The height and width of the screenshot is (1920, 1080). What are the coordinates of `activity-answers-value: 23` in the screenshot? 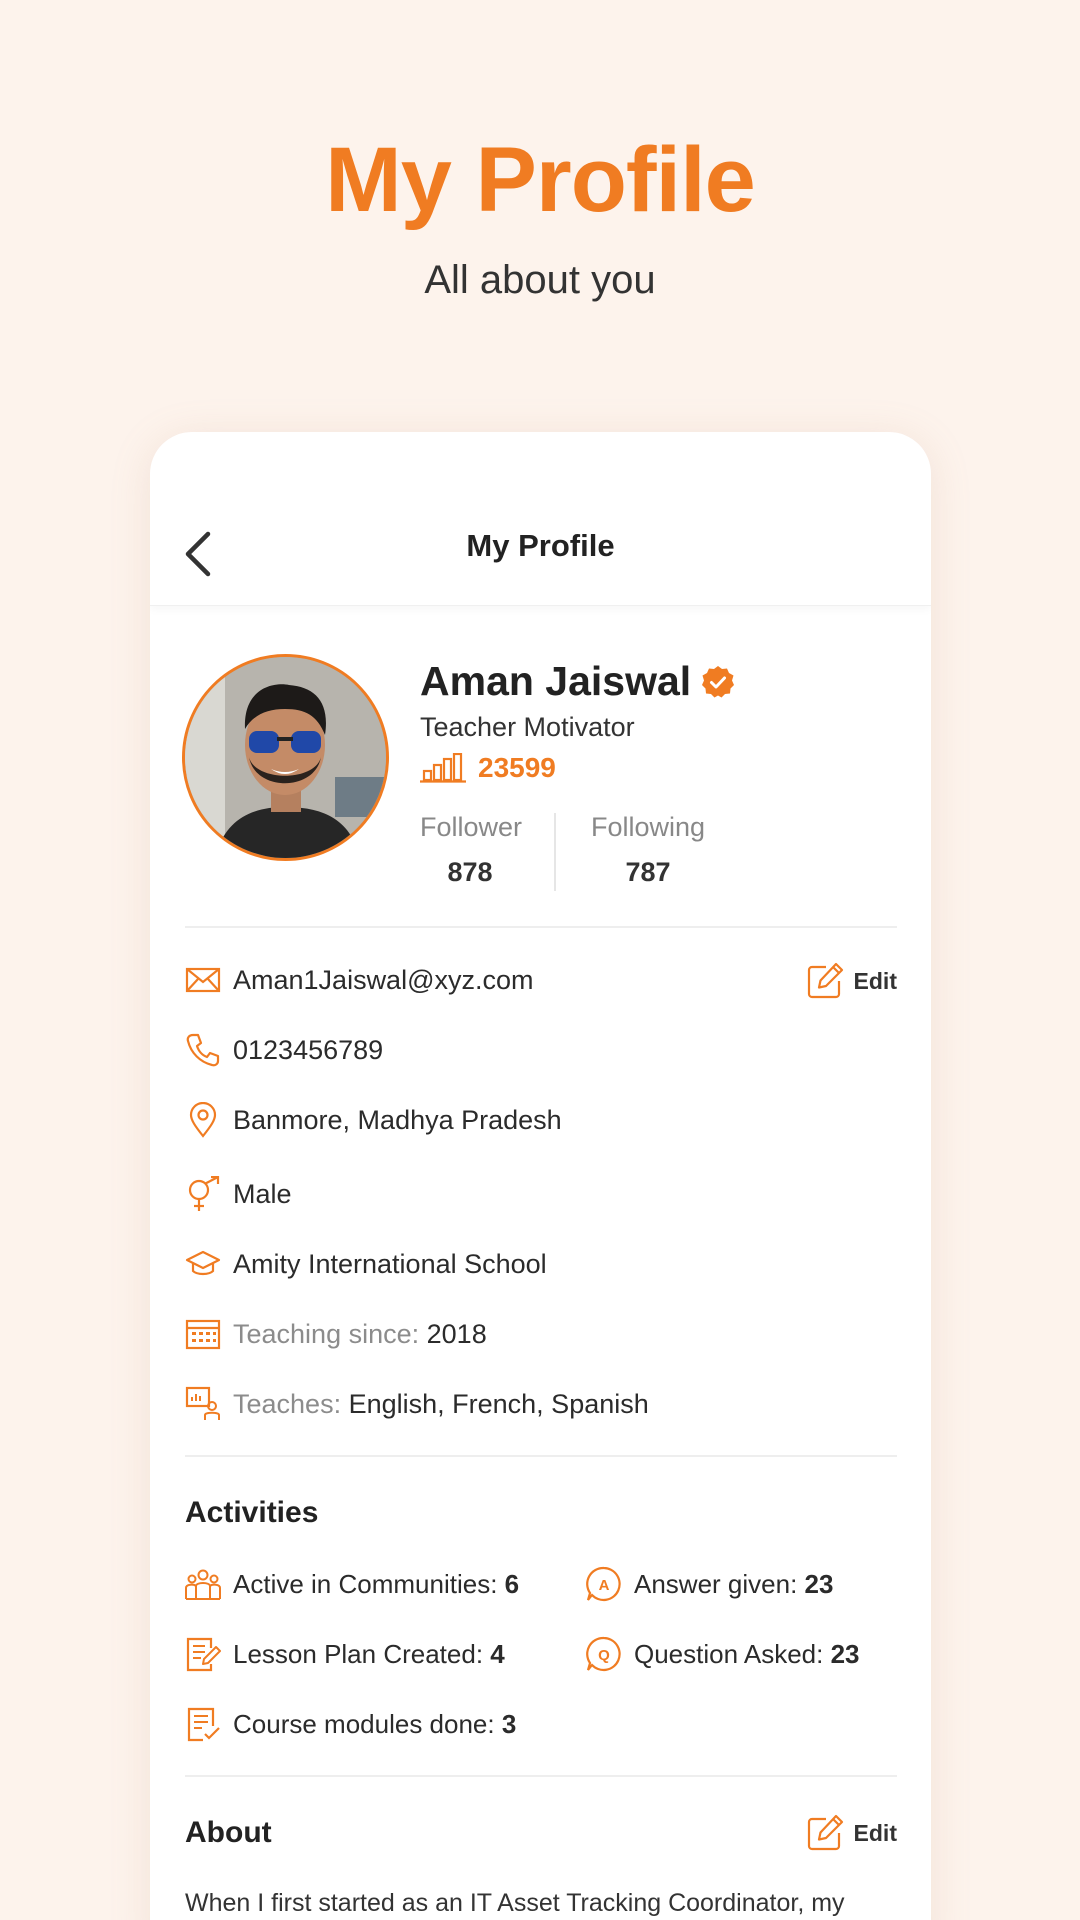 It's located at (819, 1583).